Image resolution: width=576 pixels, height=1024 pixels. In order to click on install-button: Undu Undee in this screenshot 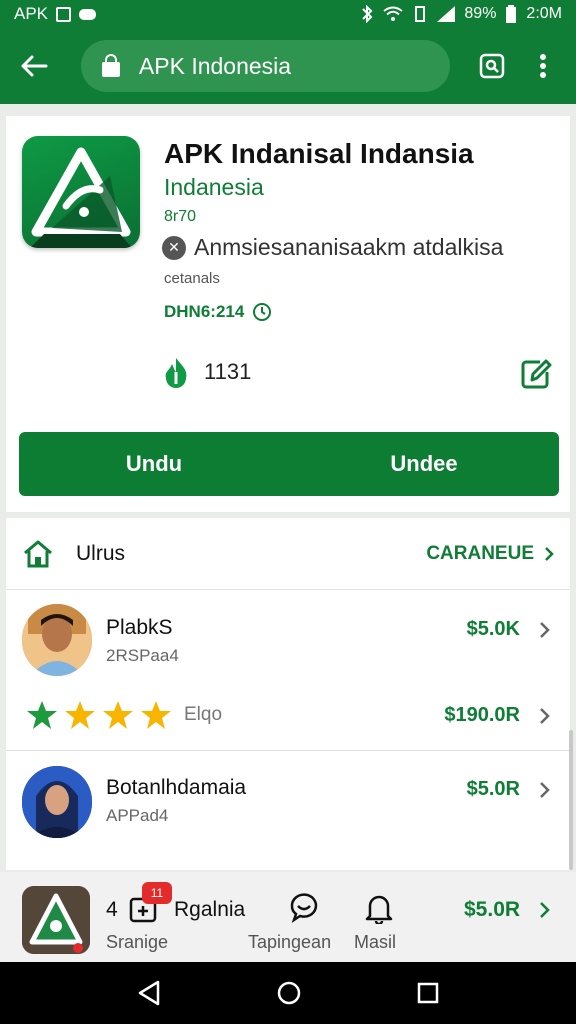, I will do `click(289, 464)`.